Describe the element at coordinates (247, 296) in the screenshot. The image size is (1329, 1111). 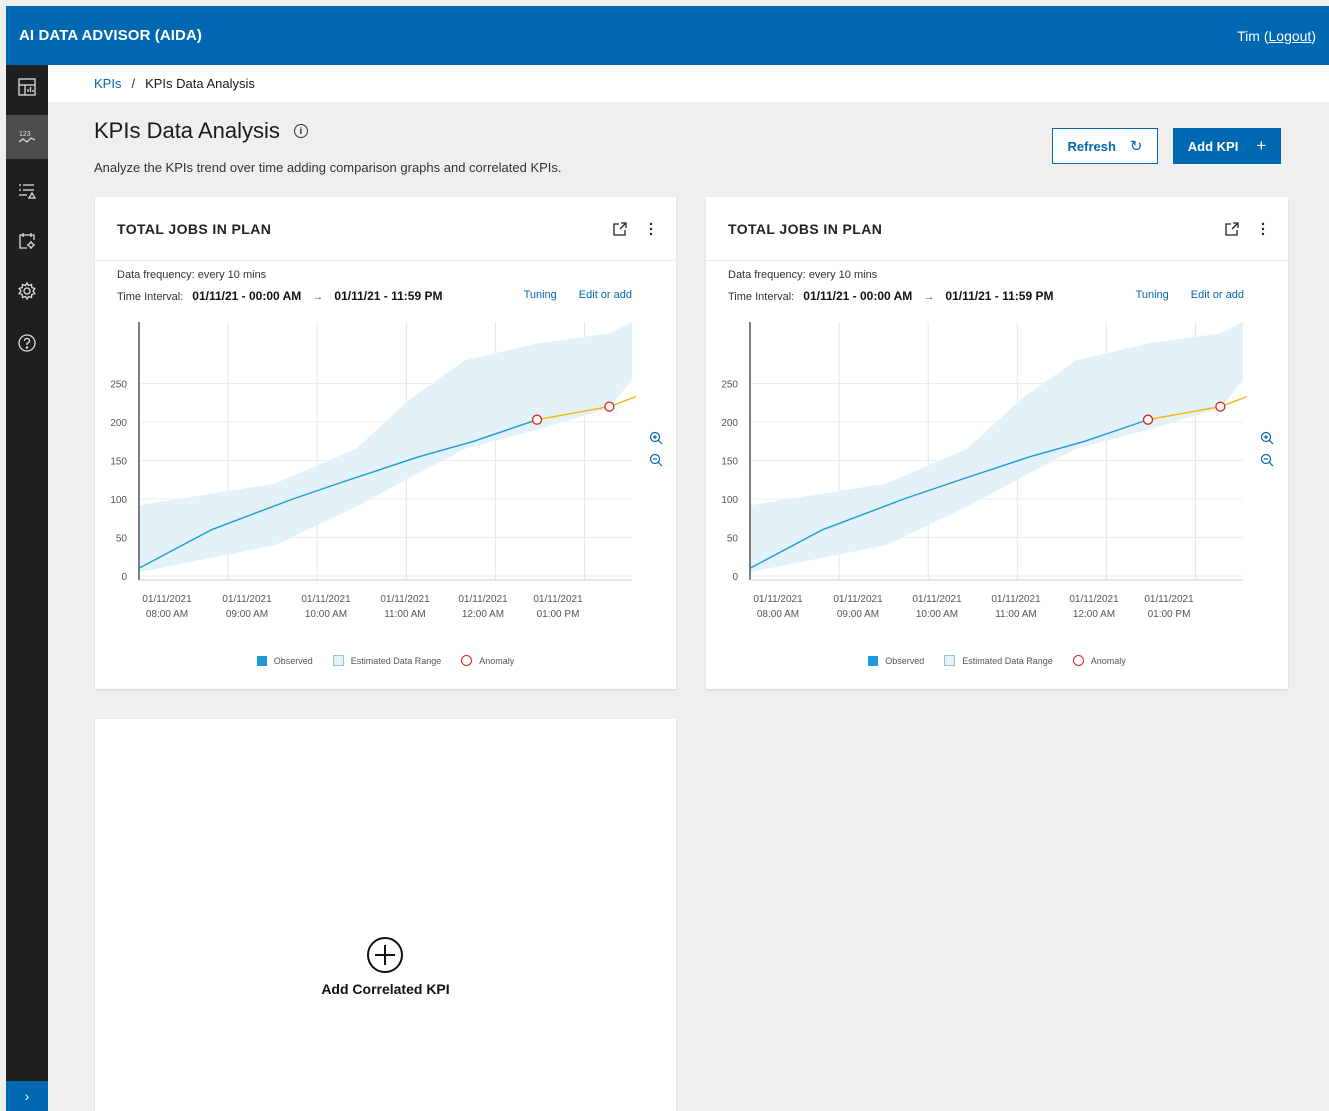
I see `interval-start: 01/11/21 - 00:00 AM` at that location.